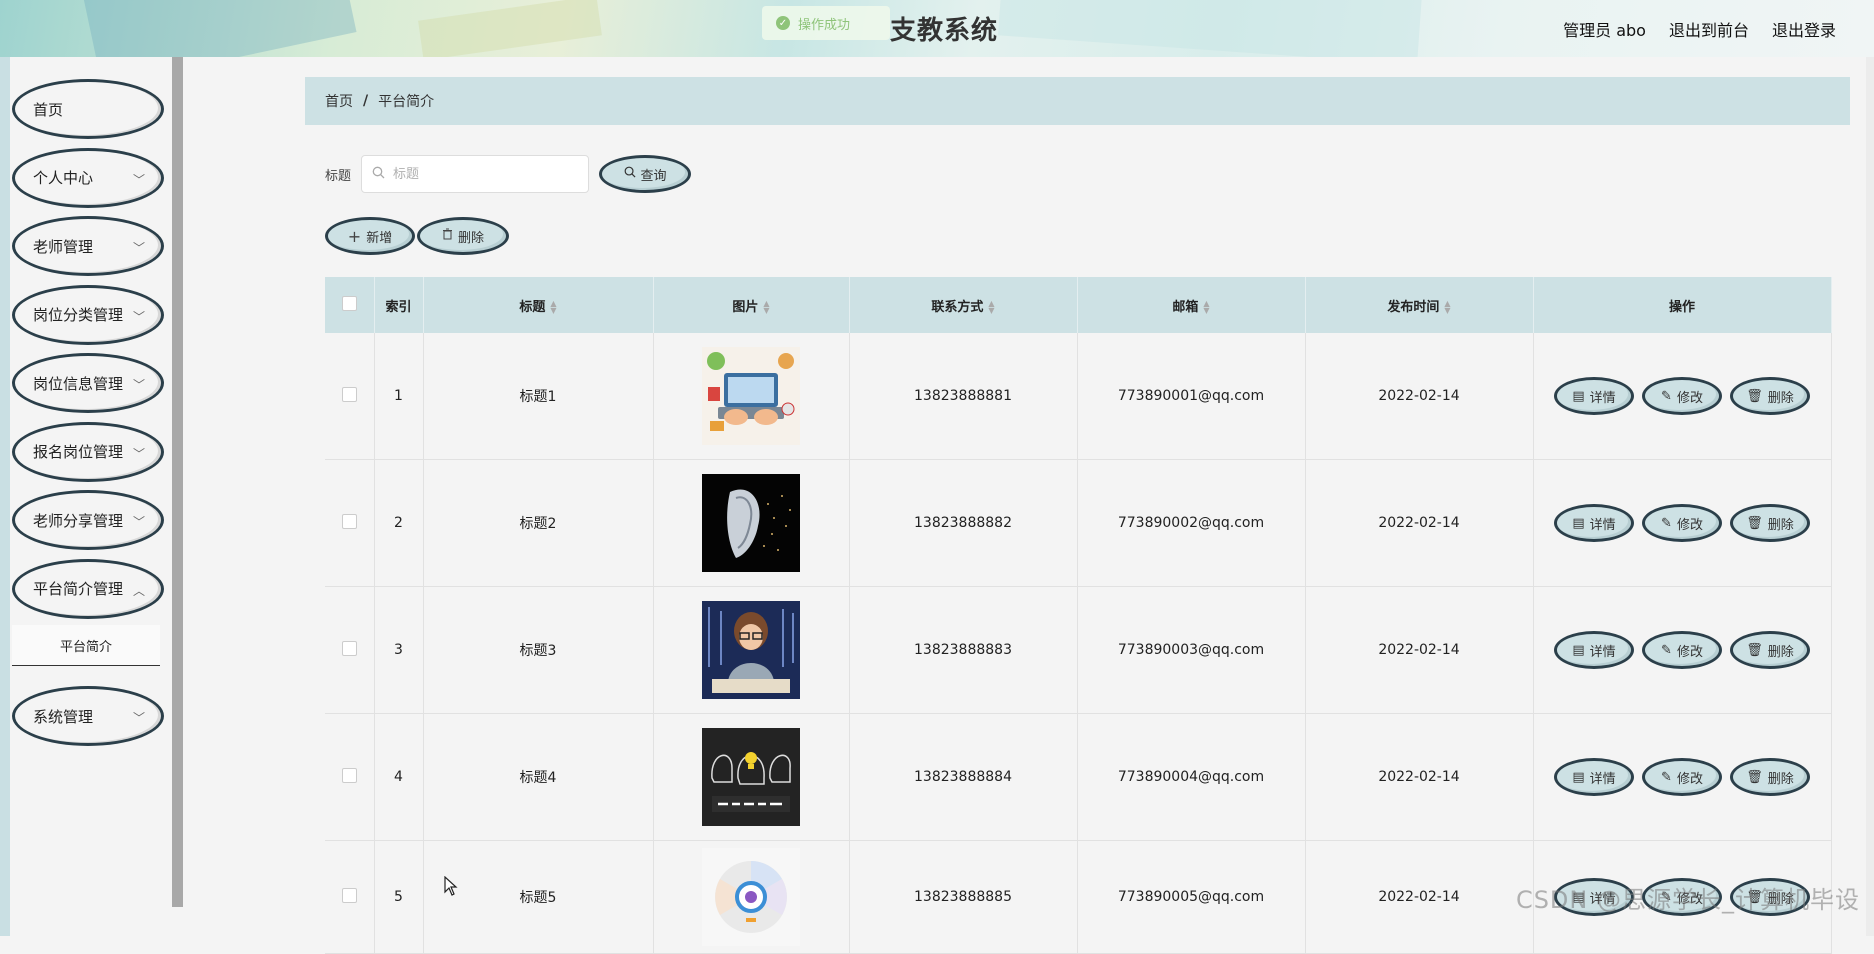  What do you see at coordinates (1682, 305) in the screenshot?
I see `column-header-actions: 操作` at bounding box center [1682, 305].